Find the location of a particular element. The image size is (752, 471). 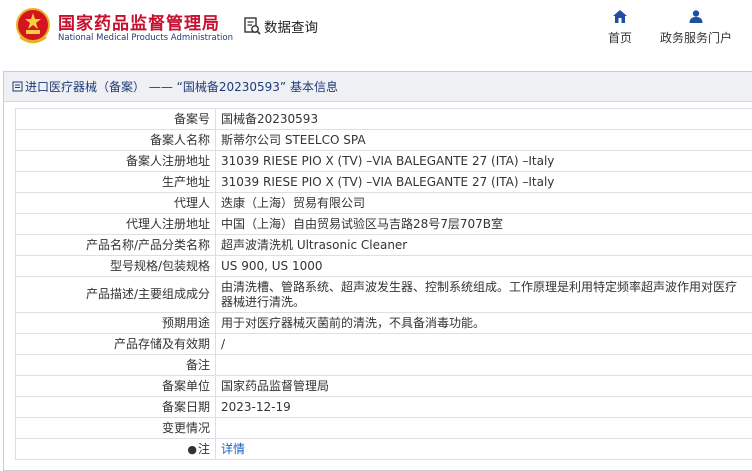

table-row: 型号规格/包装规格 US 900, US 1000 is located at coordinates (383, 266).